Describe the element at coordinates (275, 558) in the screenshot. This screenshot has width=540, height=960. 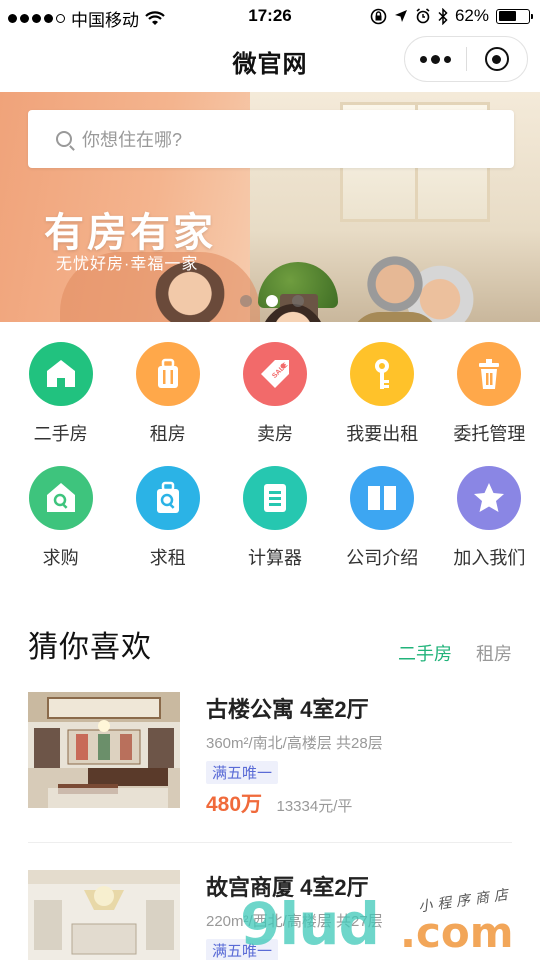
I see `category-label: 计算器` at that location.